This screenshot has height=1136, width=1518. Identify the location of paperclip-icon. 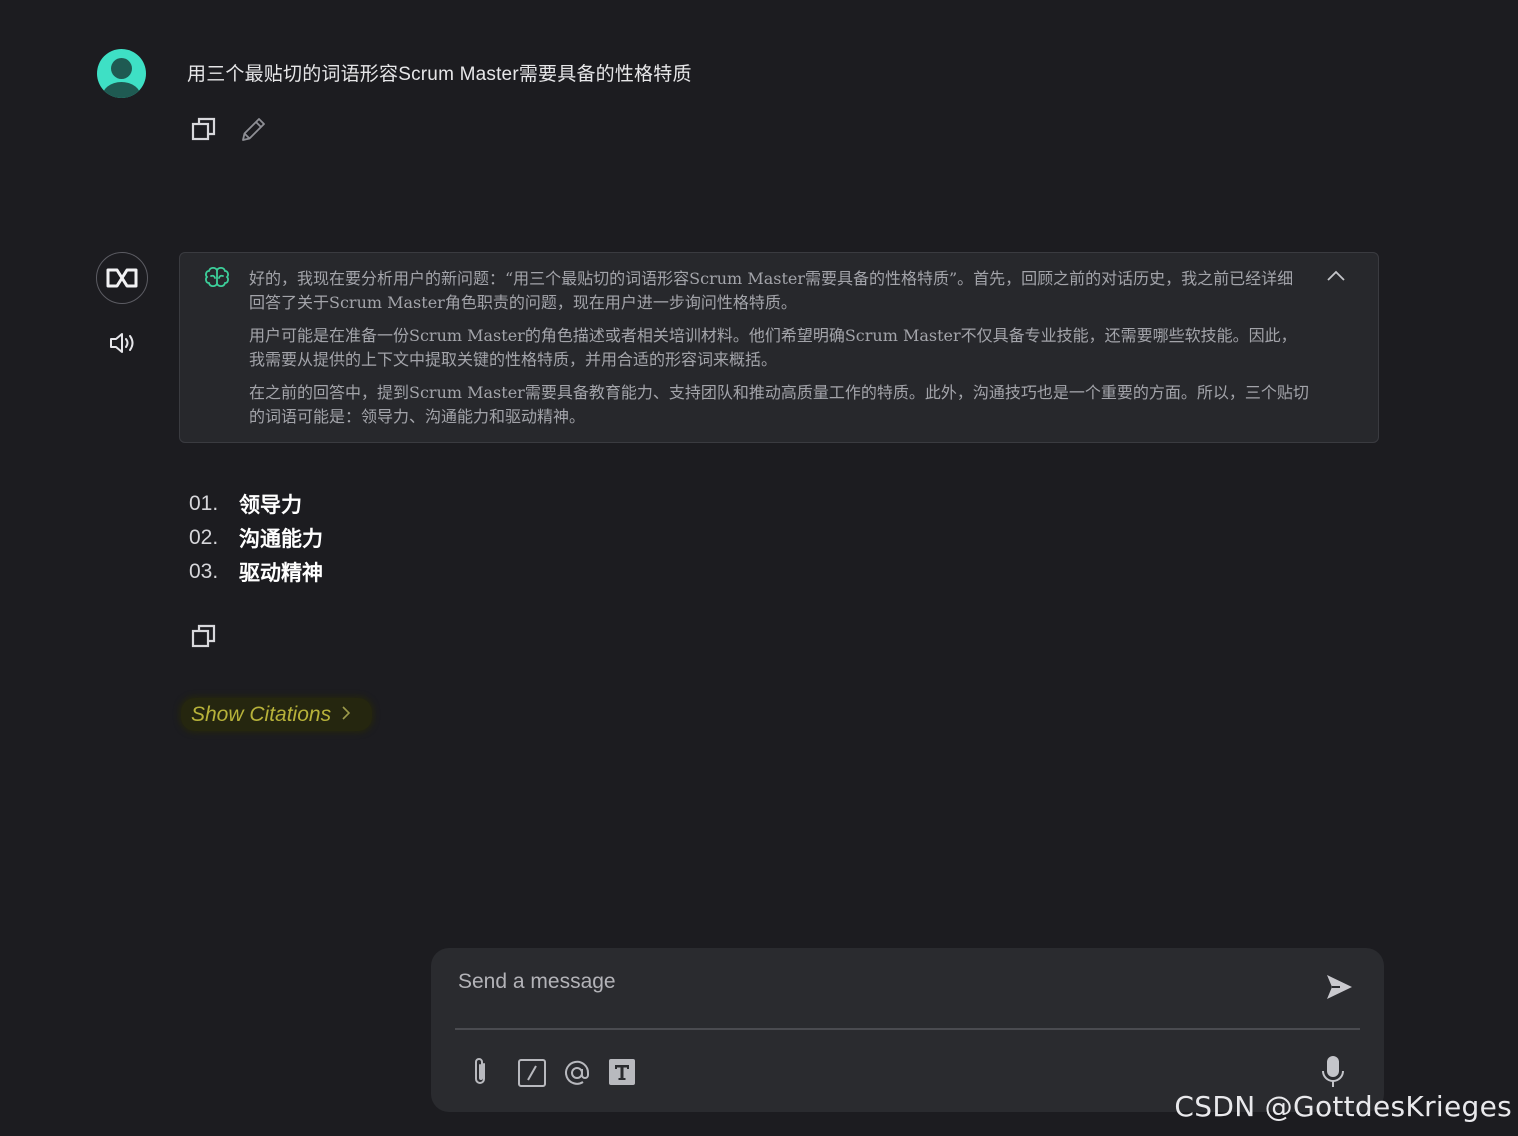
(480, 1074).